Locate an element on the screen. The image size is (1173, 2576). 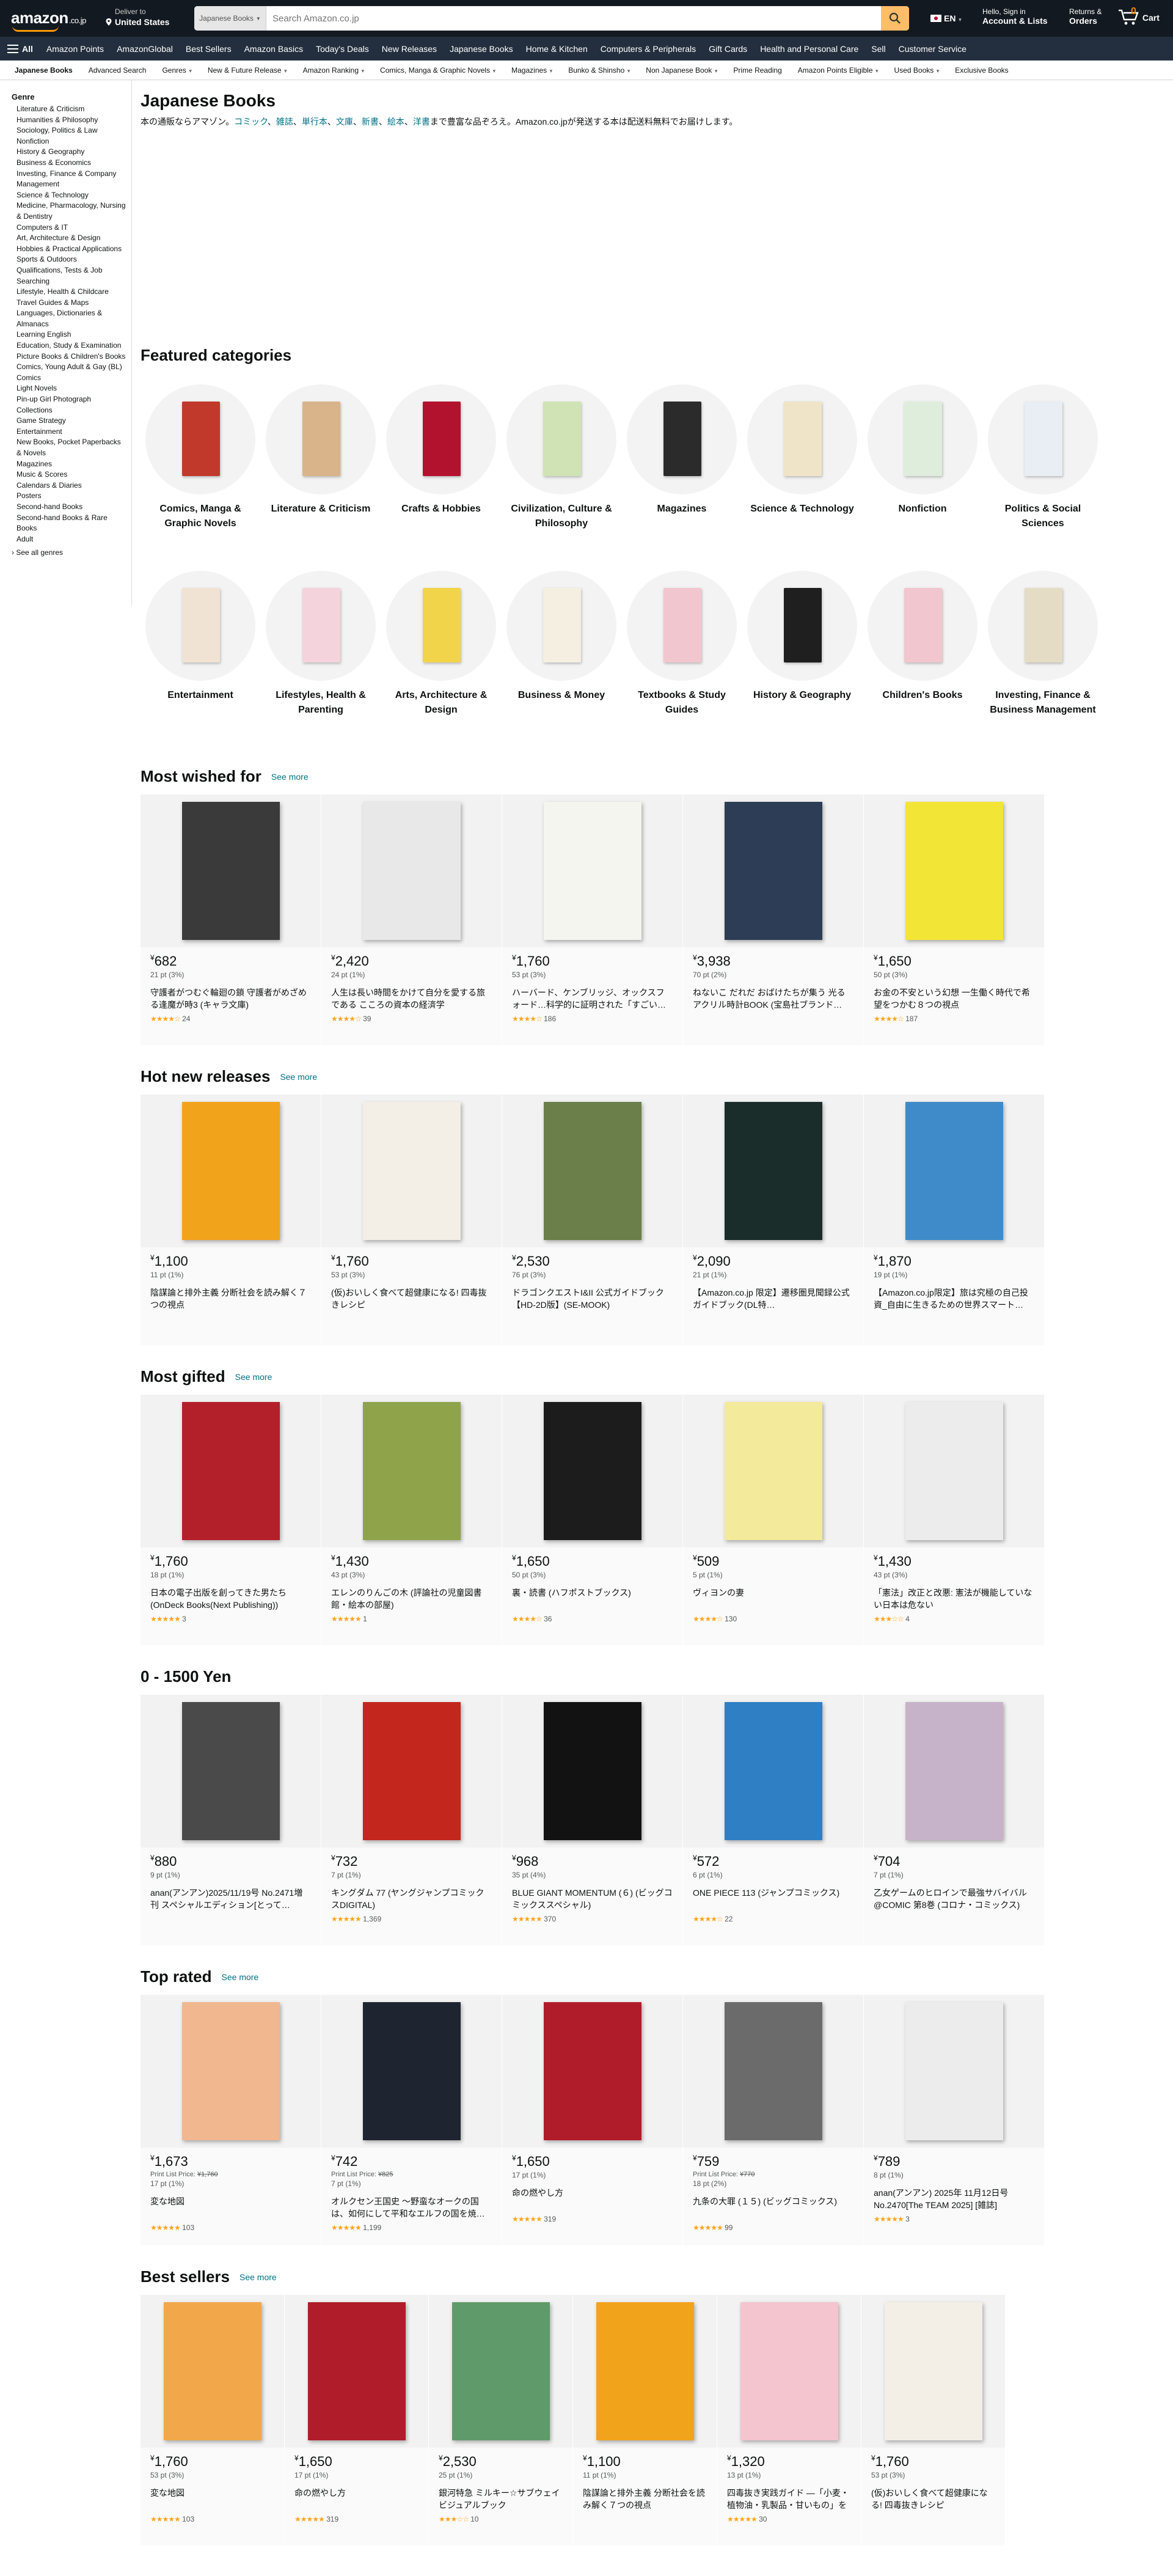
nav-item: Computers & Peripherals is located at coordinates (648, 49).